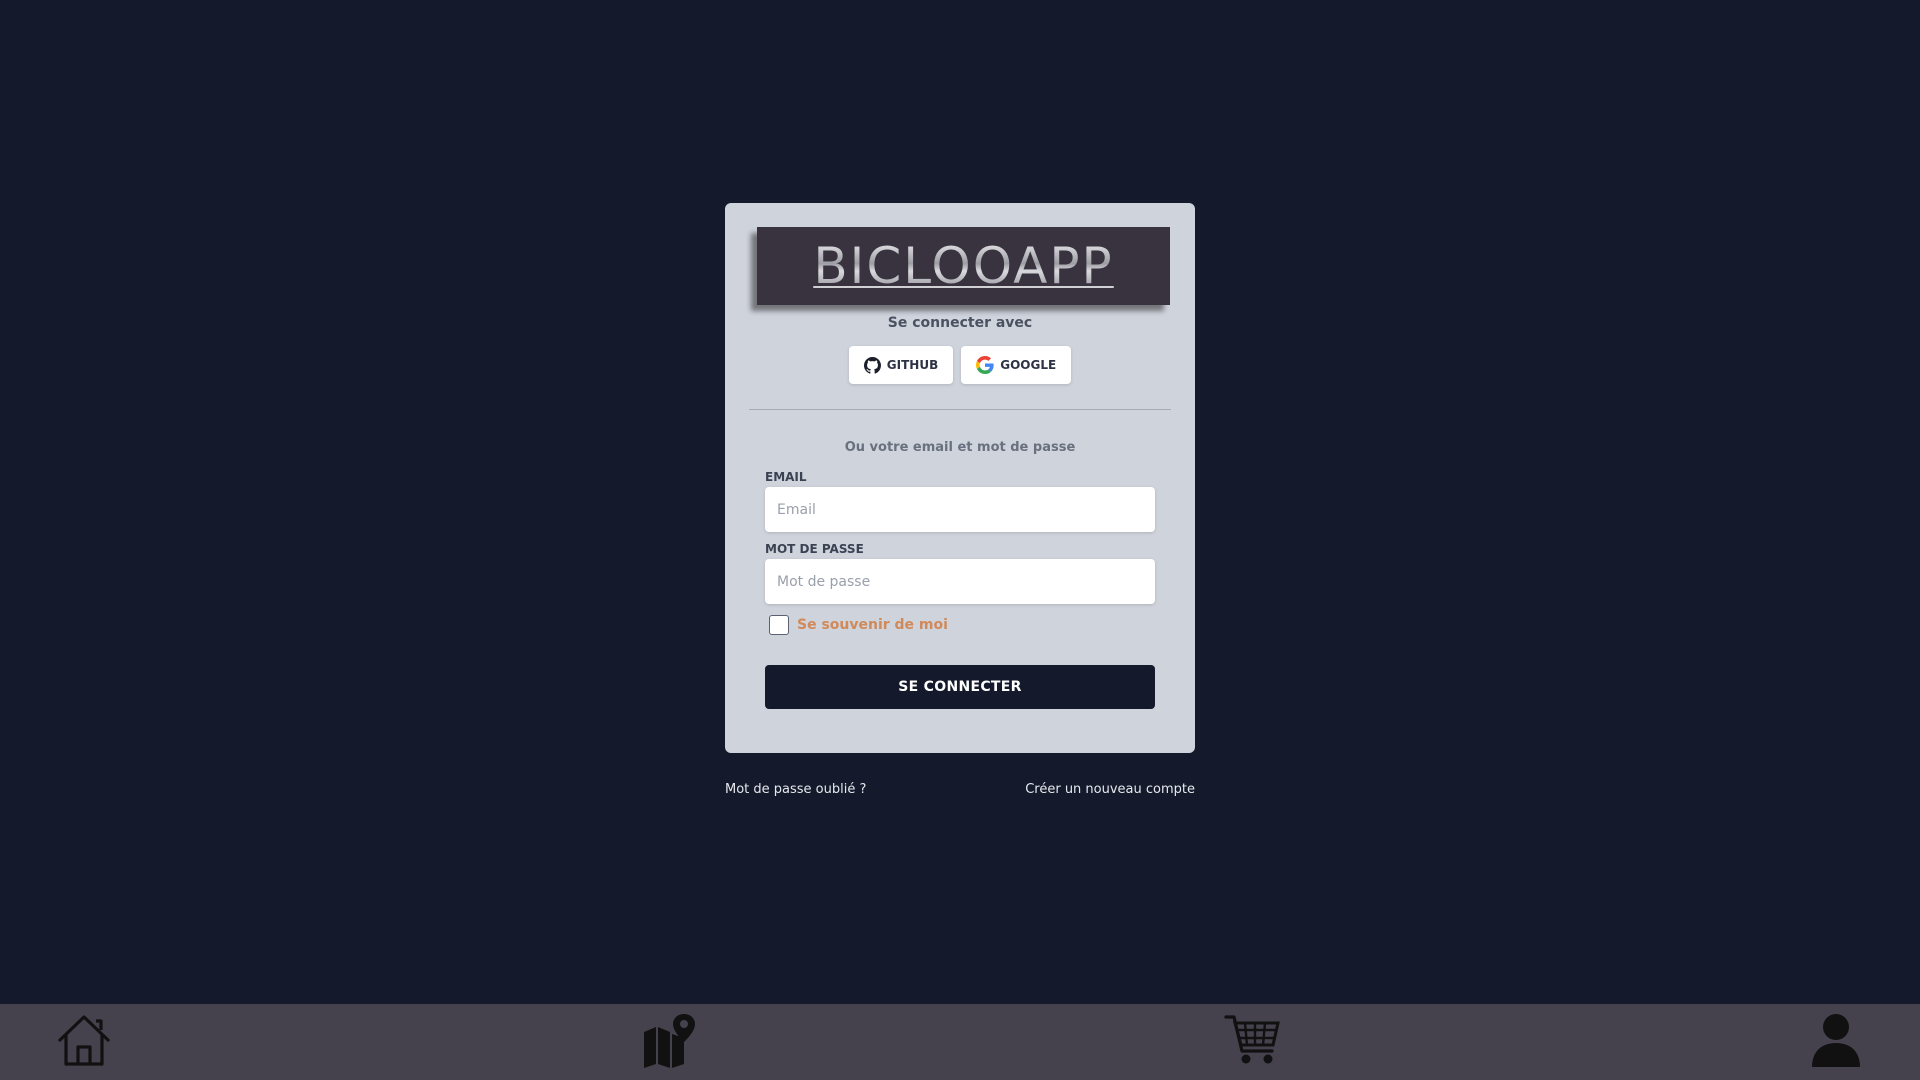  I want to click on google-login-button: GOOGLE, so click(1016, 365).